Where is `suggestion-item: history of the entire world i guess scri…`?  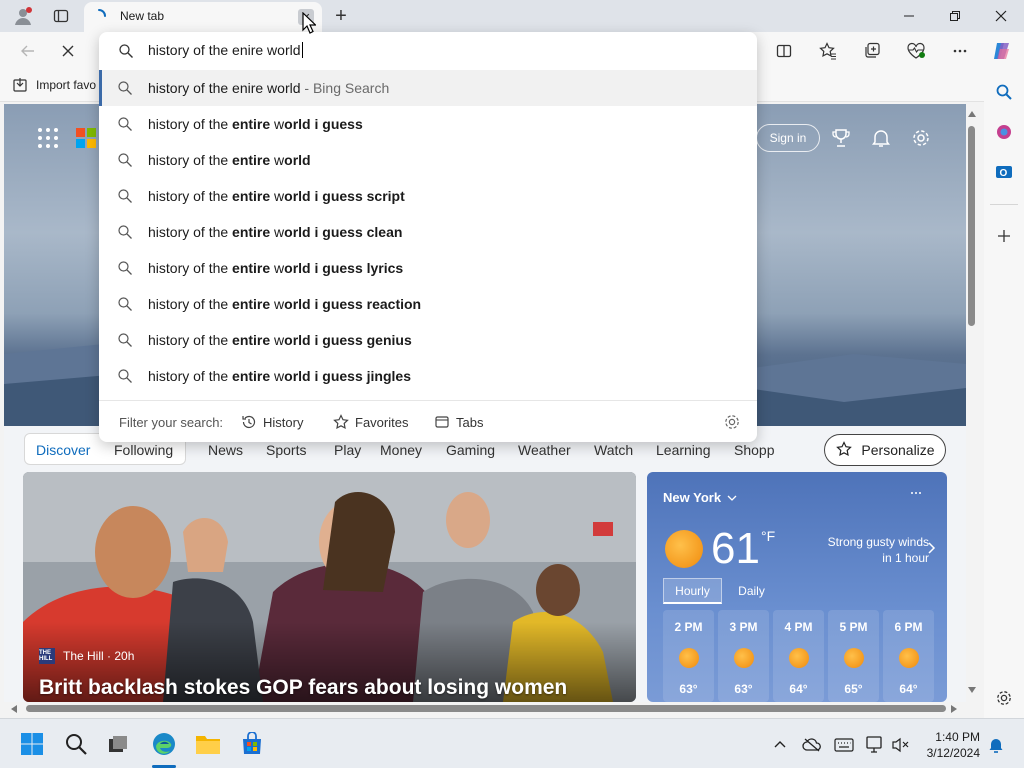 suggestion-item: history of the entire world i guess scri… is located at coordinates (428, 196).